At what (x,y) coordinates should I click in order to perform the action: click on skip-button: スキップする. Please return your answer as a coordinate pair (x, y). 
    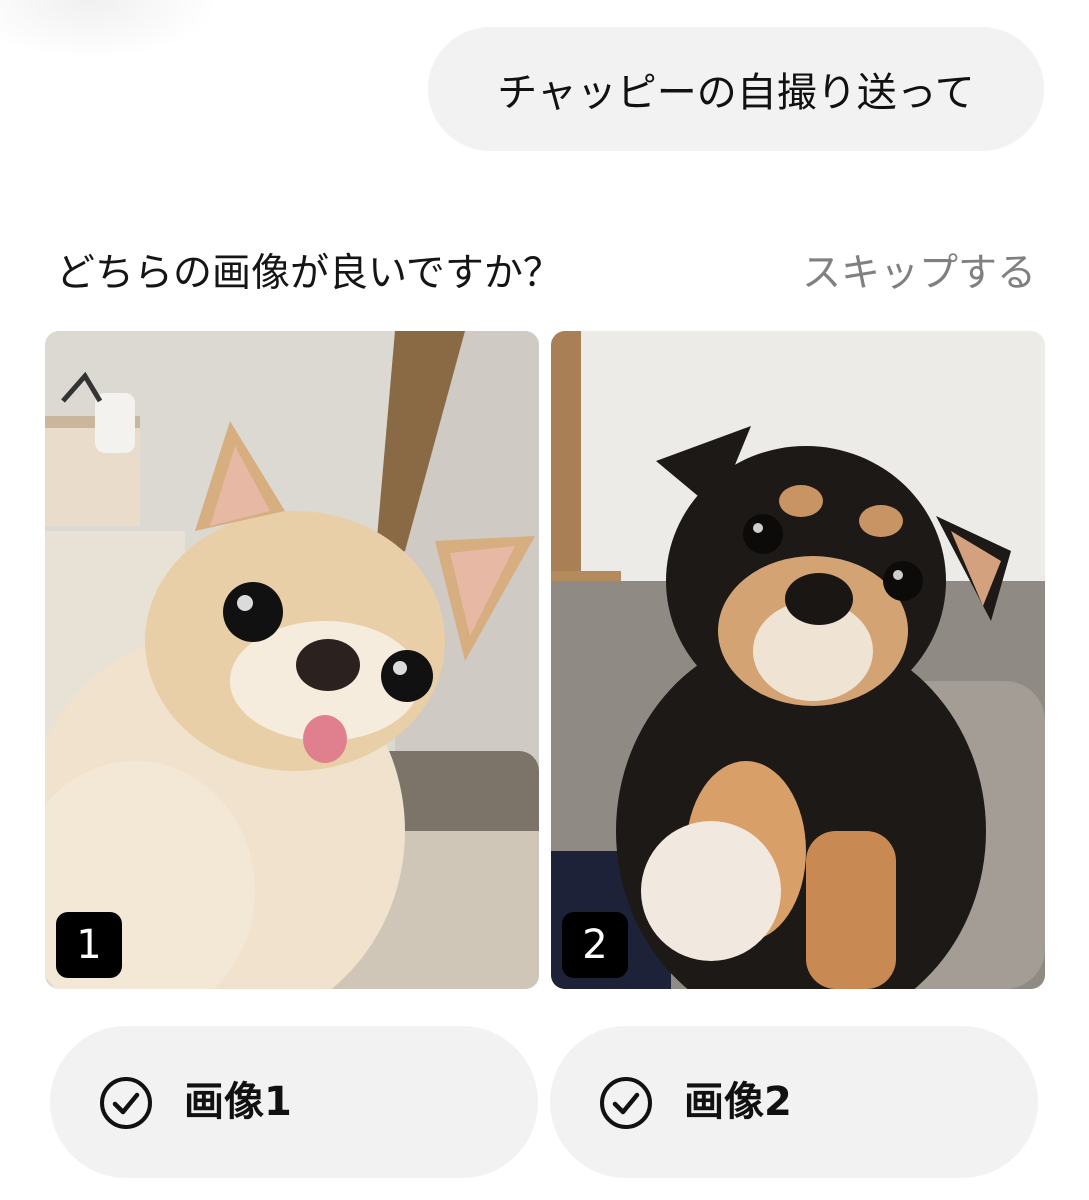
    Looking at the image, I should click on (919, 270).